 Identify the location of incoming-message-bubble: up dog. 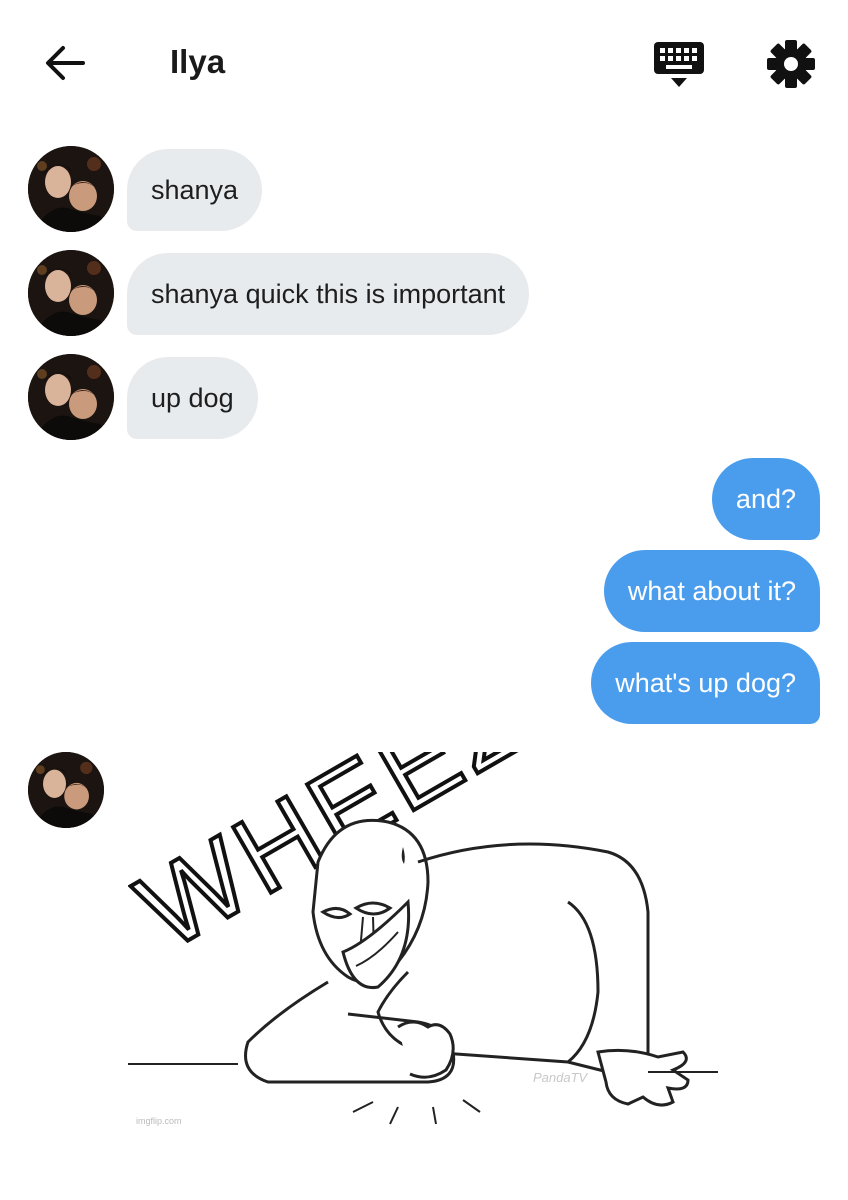
(192, 398).